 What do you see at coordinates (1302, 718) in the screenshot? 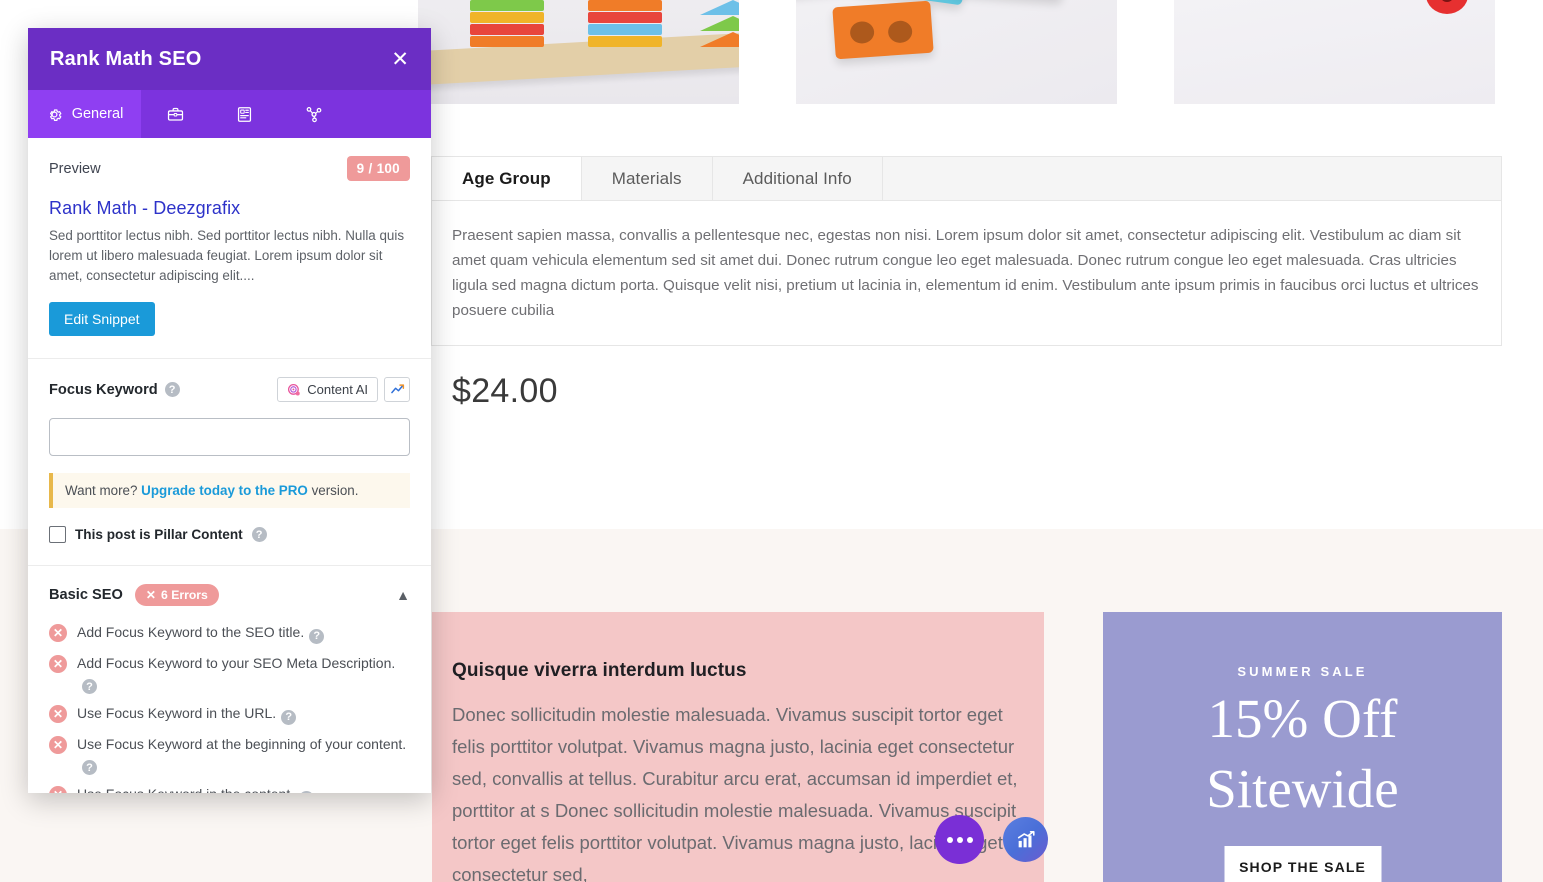
I see `promo-headline-line1: 15% Off` at bounding box center [1302, 718].